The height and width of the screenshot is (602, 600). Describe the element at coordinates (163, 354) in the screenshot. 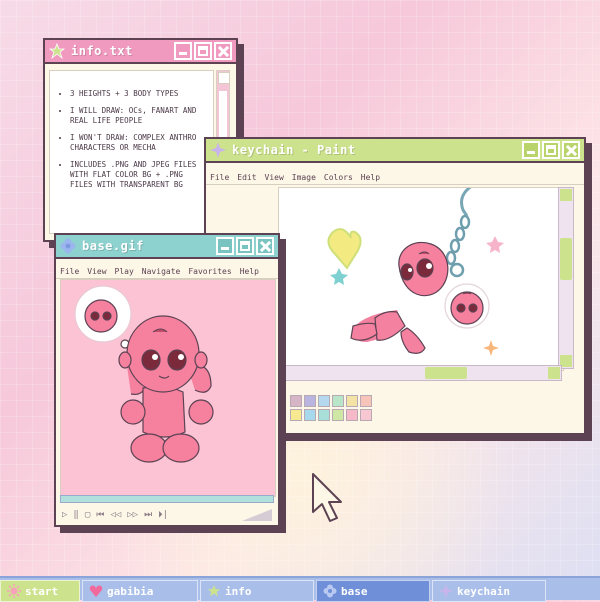

I see `character-head` at that location.